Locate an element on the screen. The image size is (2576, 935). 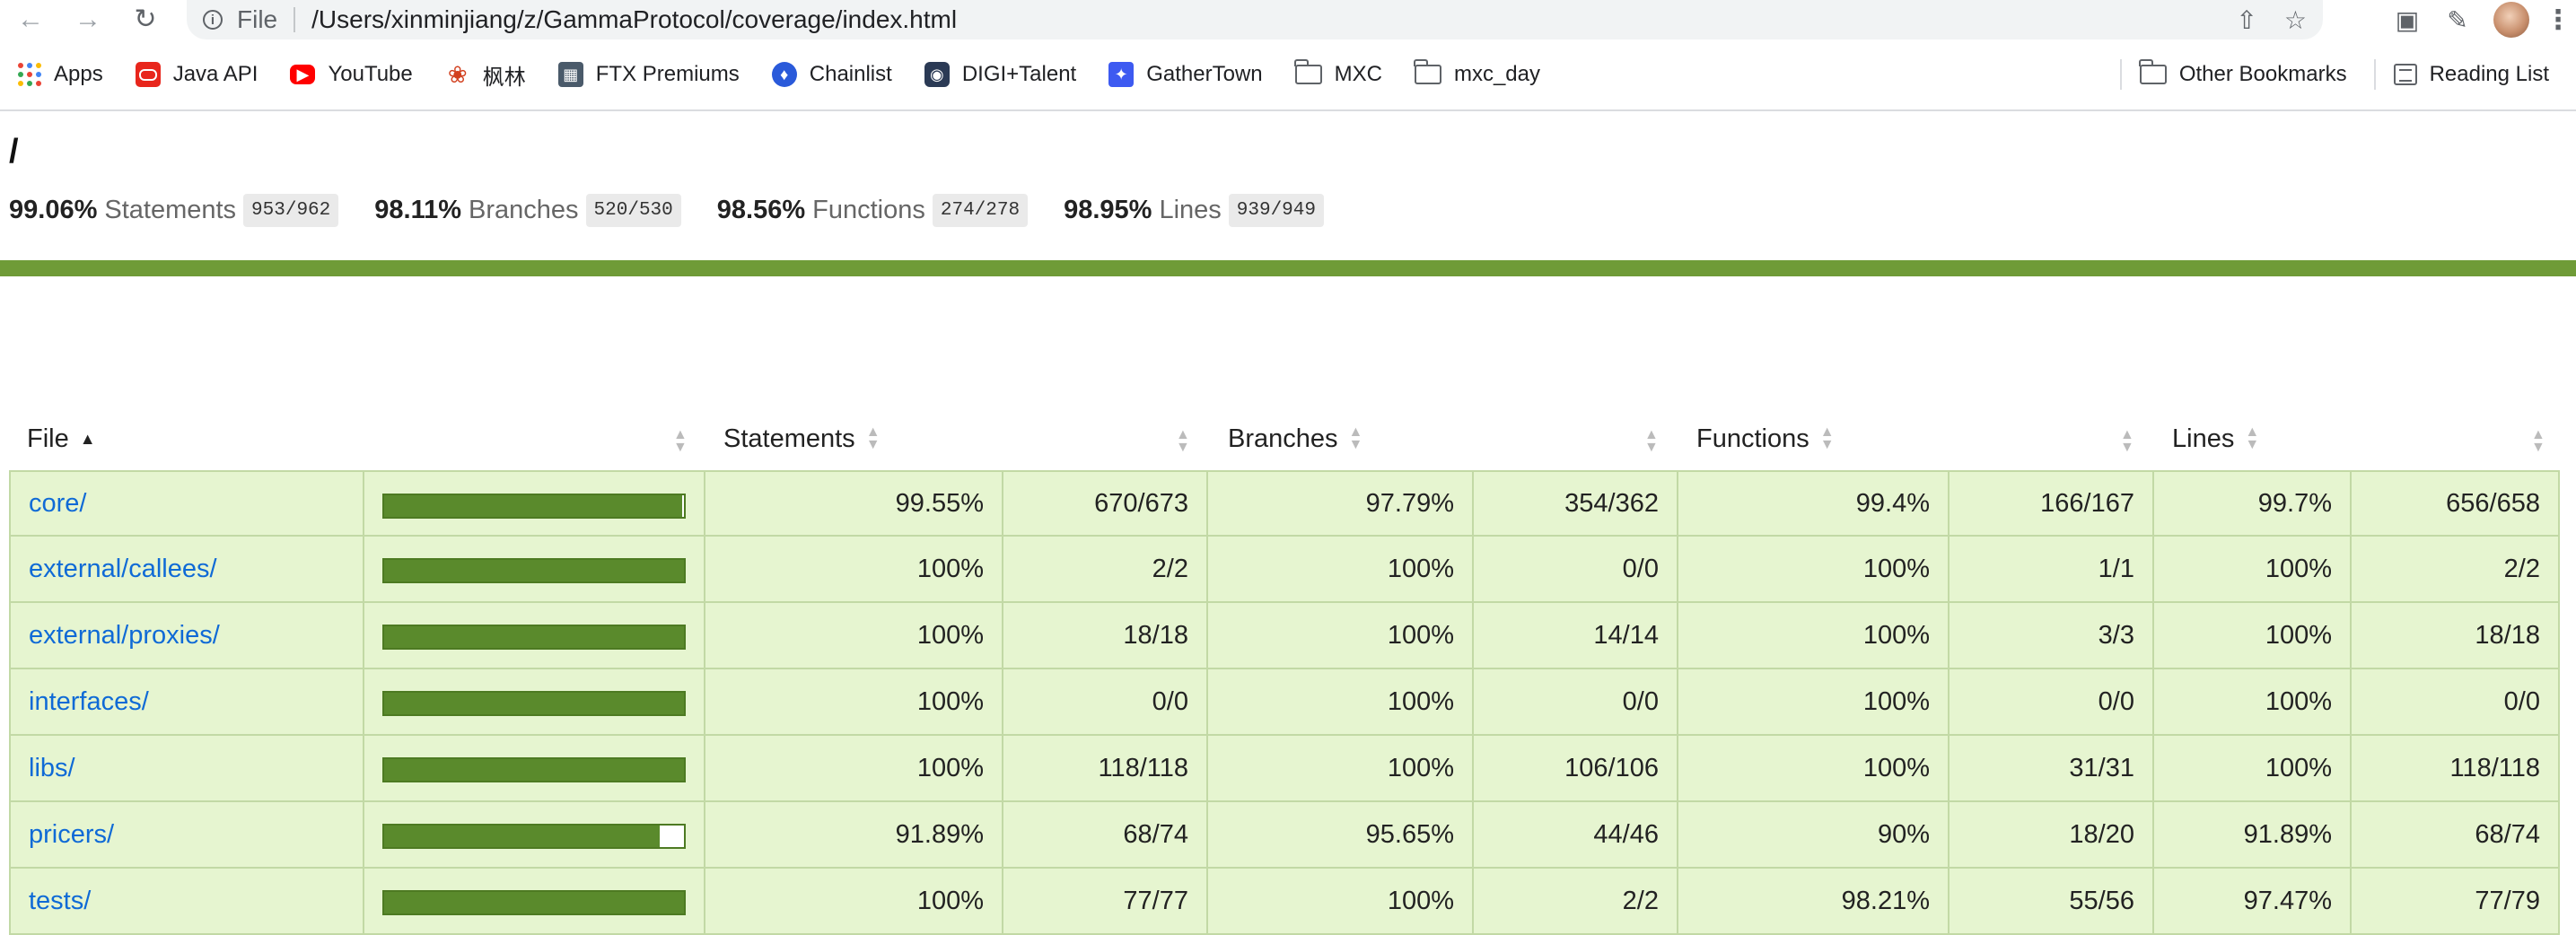
file-cell: tests/ is located at coordinates (186, 902).